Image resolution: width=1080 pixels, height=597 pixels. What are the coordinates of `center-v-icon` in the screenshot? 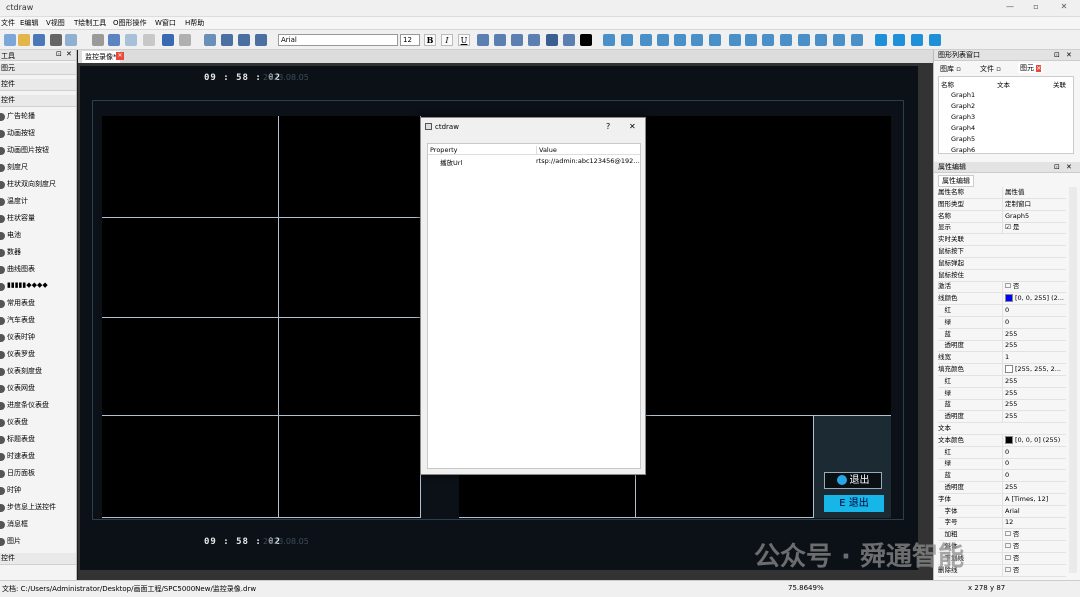 It's located at (697, 40).